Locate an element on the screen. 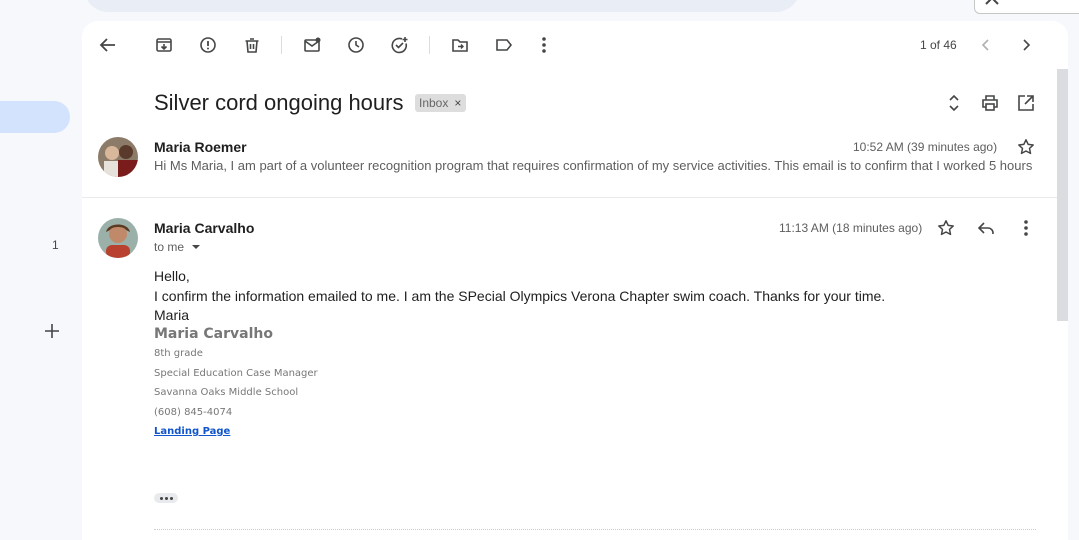 This screenshot has width=1079, height=540. signature-line: Savanna Oaks Middle School is located at coordinates (226, 392).